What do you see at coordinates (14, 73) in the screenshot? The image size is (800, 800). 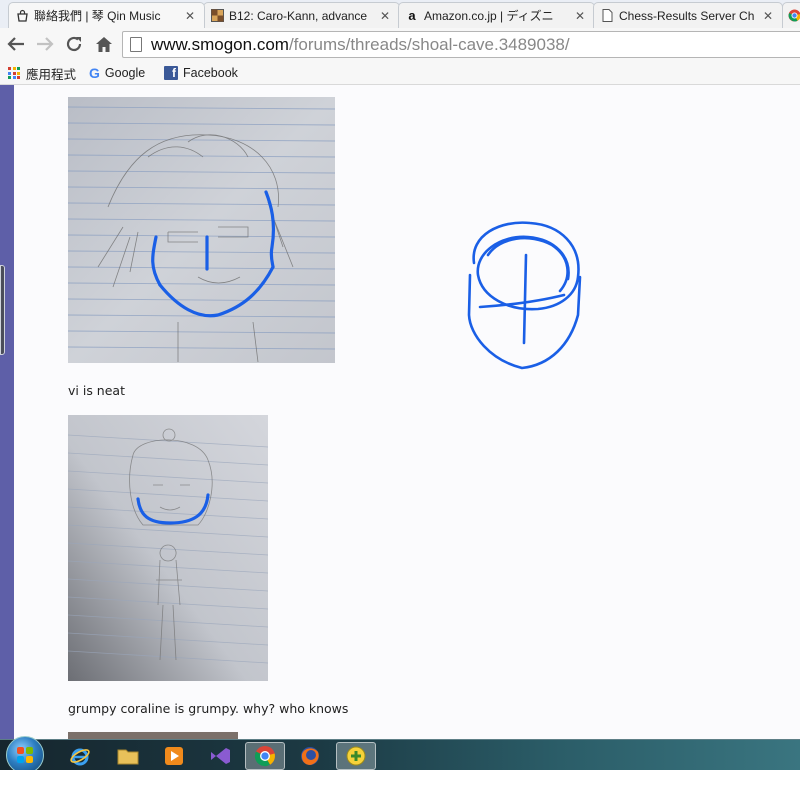 I see `apps-grid-icon` at bounding box center [14, 73].